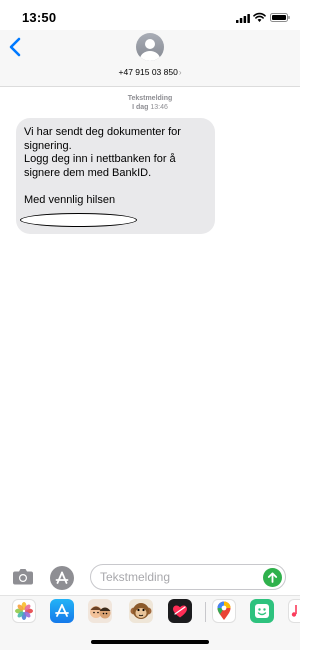 This screenshot has width=320, height=650. I want to click on contact-avatar, so click(150, 47).